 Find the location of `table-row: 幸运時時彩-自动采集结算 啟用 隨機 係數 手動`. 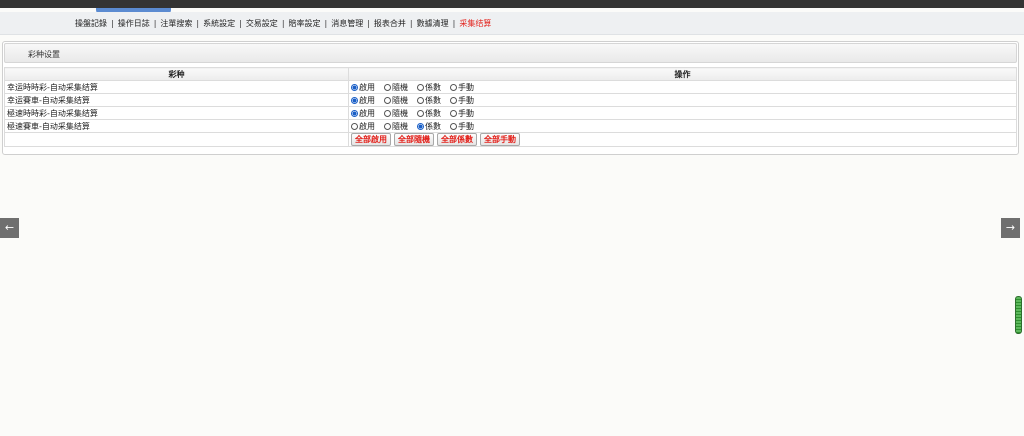

table-row: 幸运時時彩-自动采集结算 啟用 隨機 係數 手動 is located at coordinates (510, 87).